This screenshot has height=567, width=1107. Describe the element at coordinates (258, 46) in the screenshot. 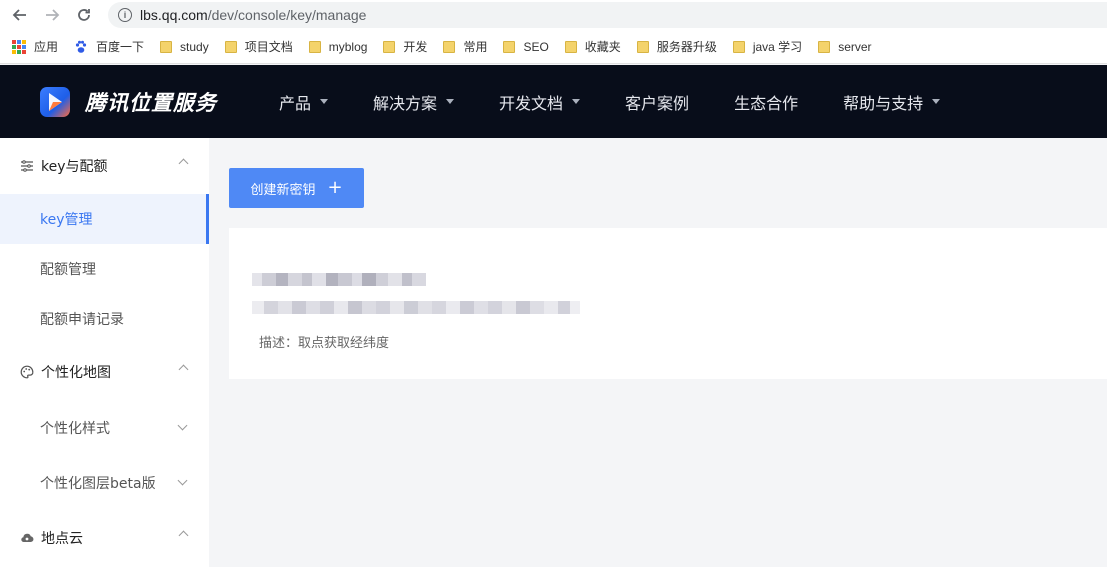

I see `bookmark-project-docs: 项目文档` at that location.